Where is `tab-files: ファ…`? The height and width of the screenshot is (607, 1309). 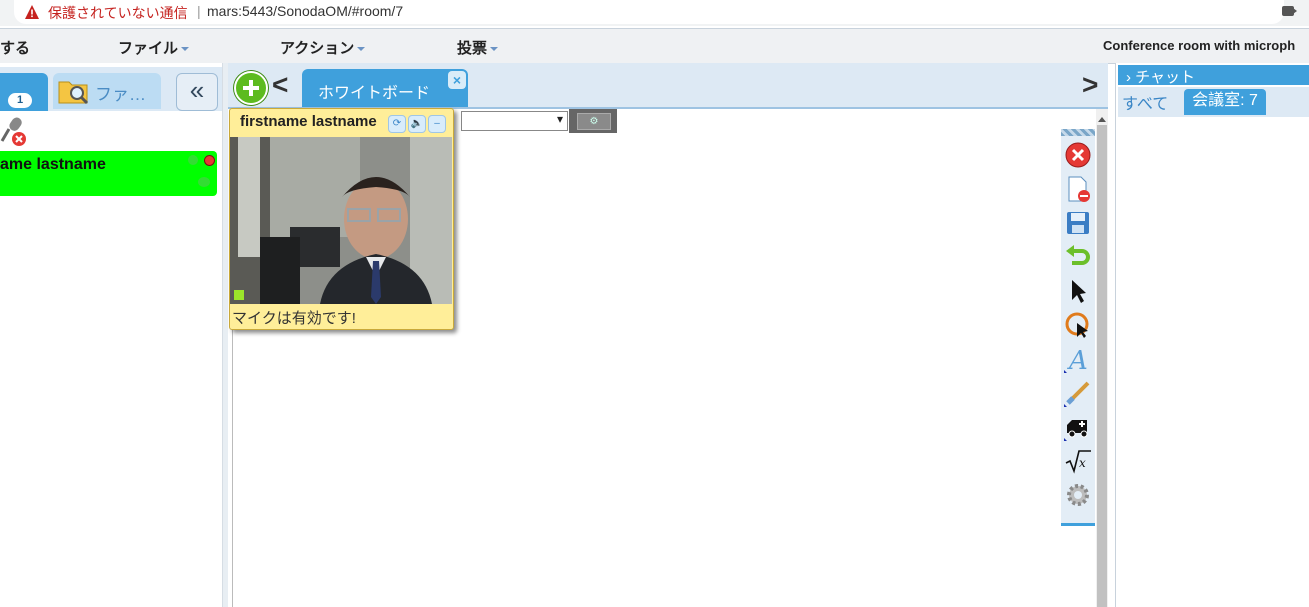 tab-files: ファ… is located at coordinates (107, 91).